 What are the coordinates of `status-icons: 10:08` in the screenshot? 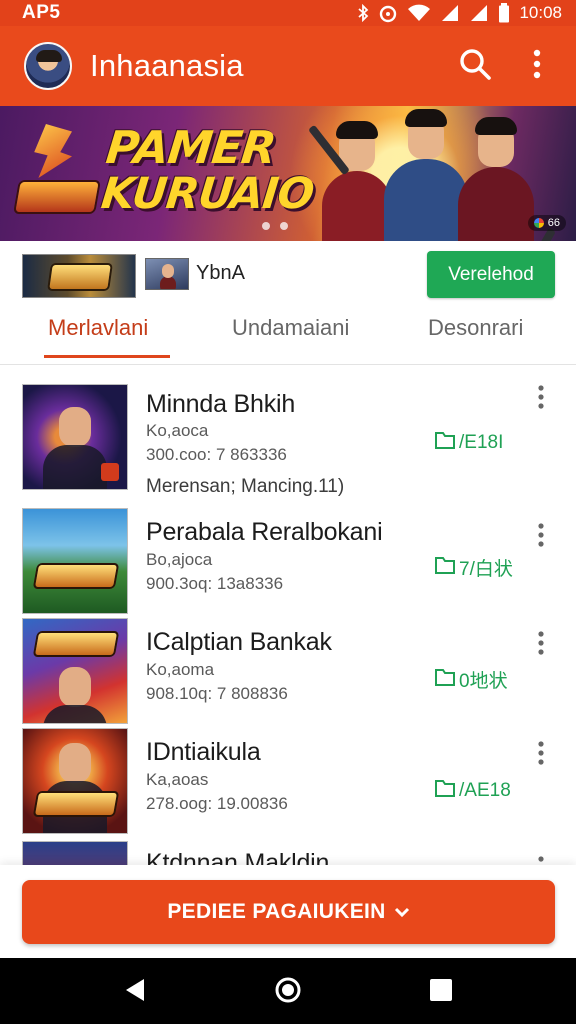 It's located at (459, 13).